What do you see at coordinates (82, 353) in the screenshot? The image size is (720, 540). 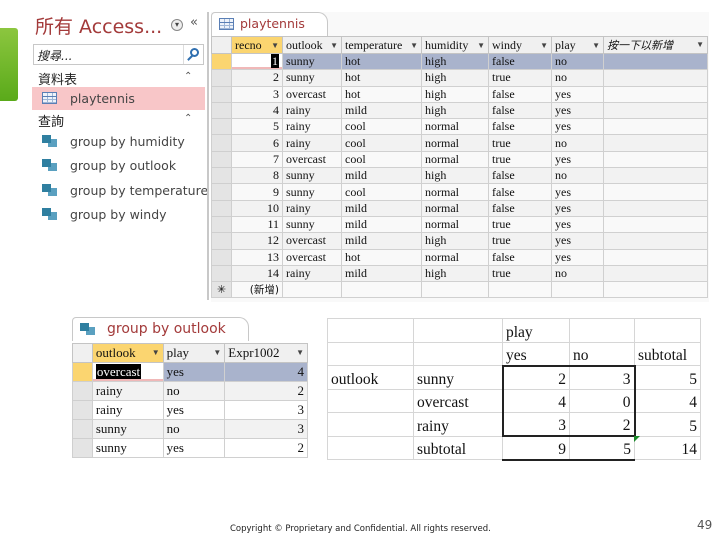 I see `select-all-corner` at bounding box center [82, 353].